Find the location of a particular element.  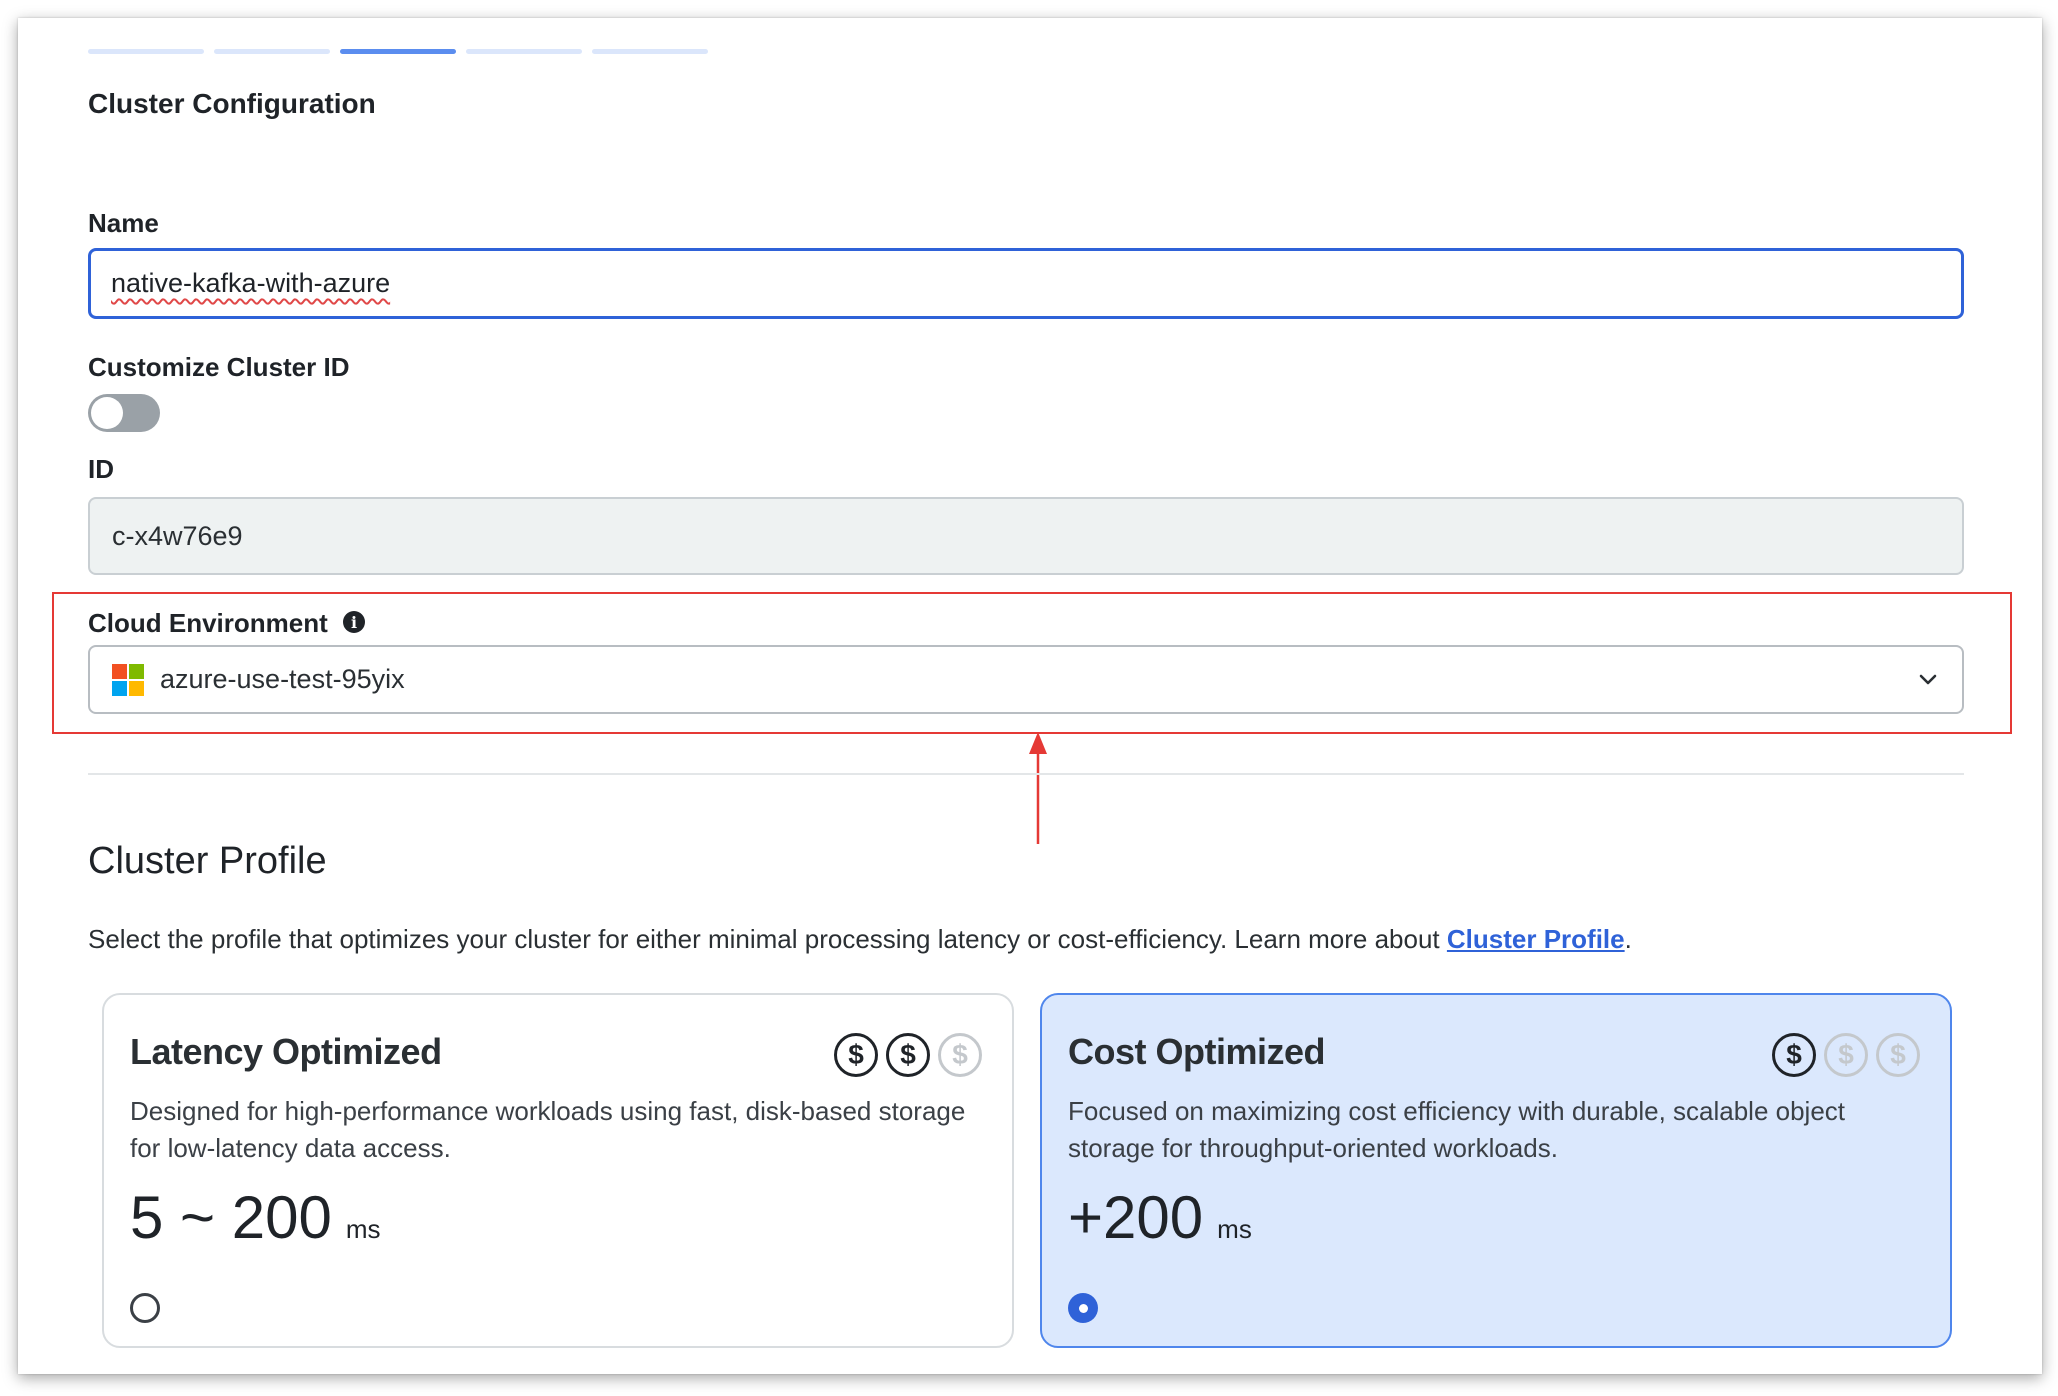

latency-number: 5 ~ 200 is located at coordinates (231, 1217).